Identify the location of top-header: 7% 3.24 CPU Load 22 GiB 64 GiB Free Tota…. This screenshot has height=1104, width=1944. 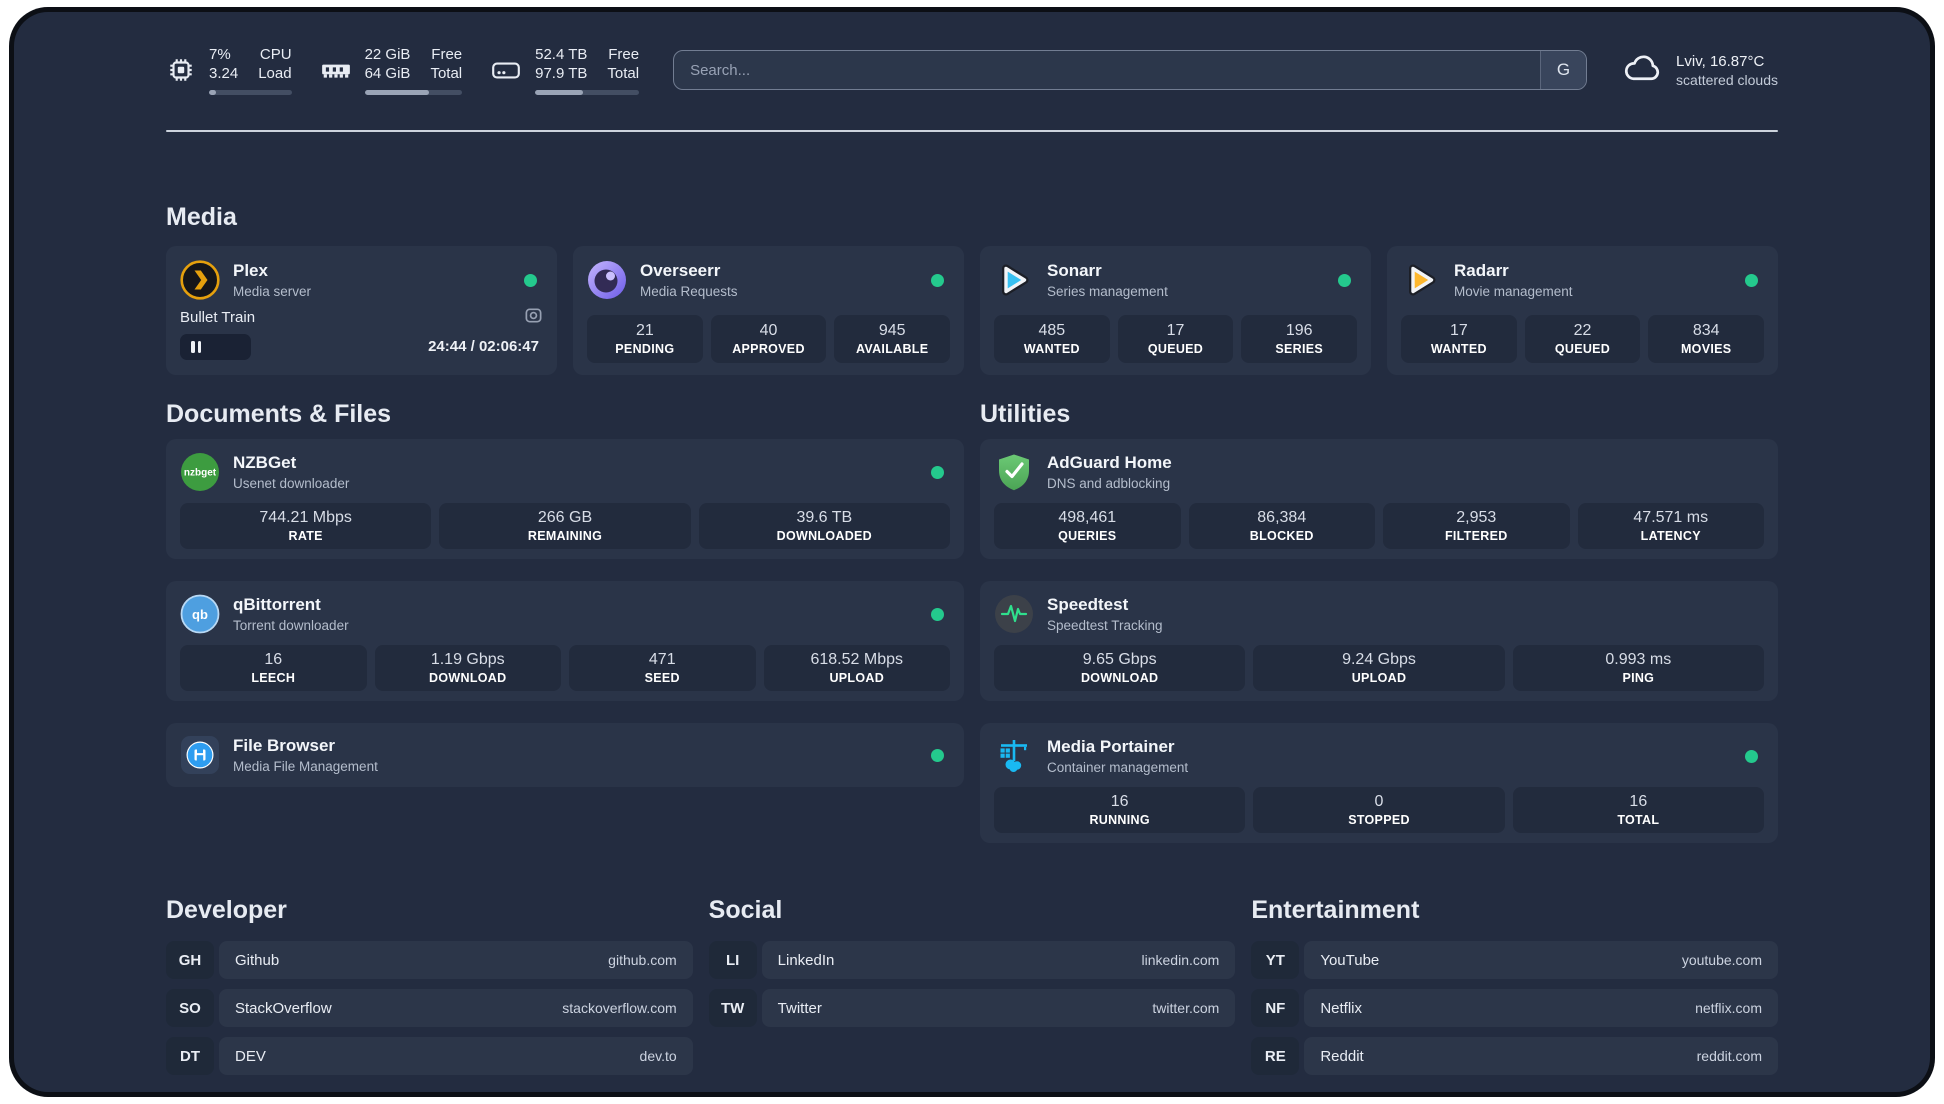
(972, 70).